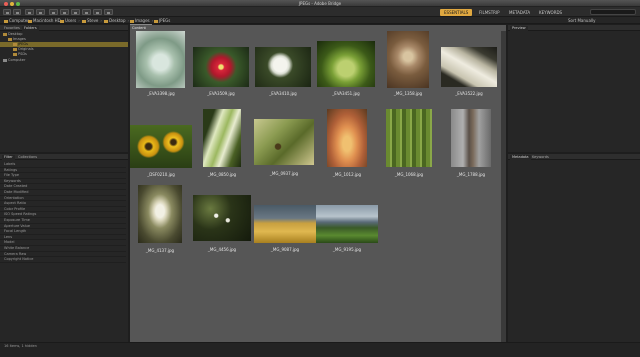 The height and width of the screenshot is (357, 640). I want to click on refine-button, so click(64, 12).